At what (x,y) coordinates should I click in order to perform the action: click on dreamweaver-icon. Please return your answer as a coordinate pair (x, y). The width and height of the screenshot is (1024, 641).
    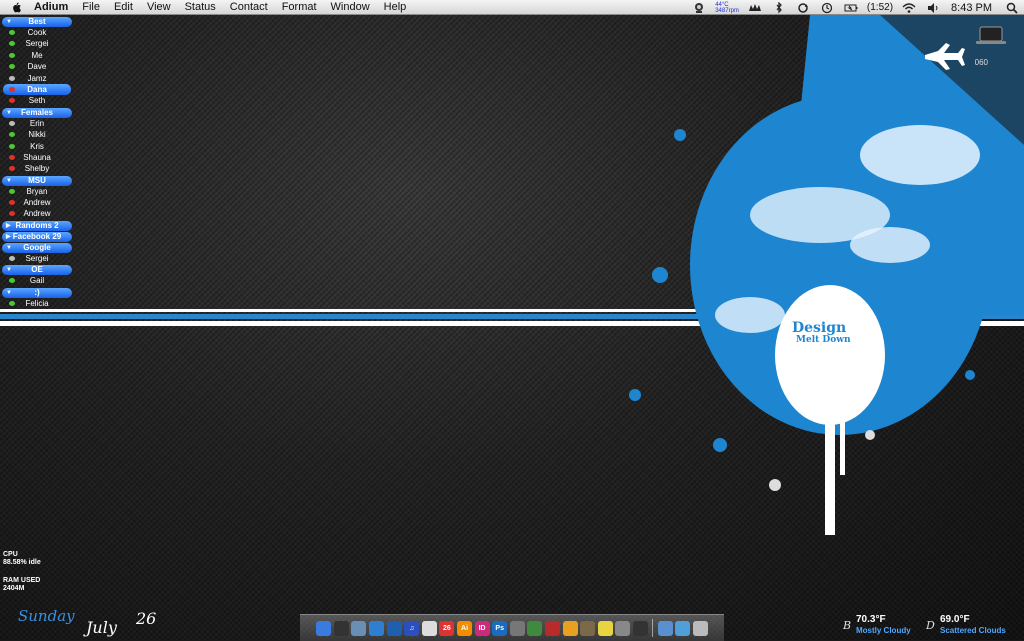
    Looking at the image, I should click on (535, 628).